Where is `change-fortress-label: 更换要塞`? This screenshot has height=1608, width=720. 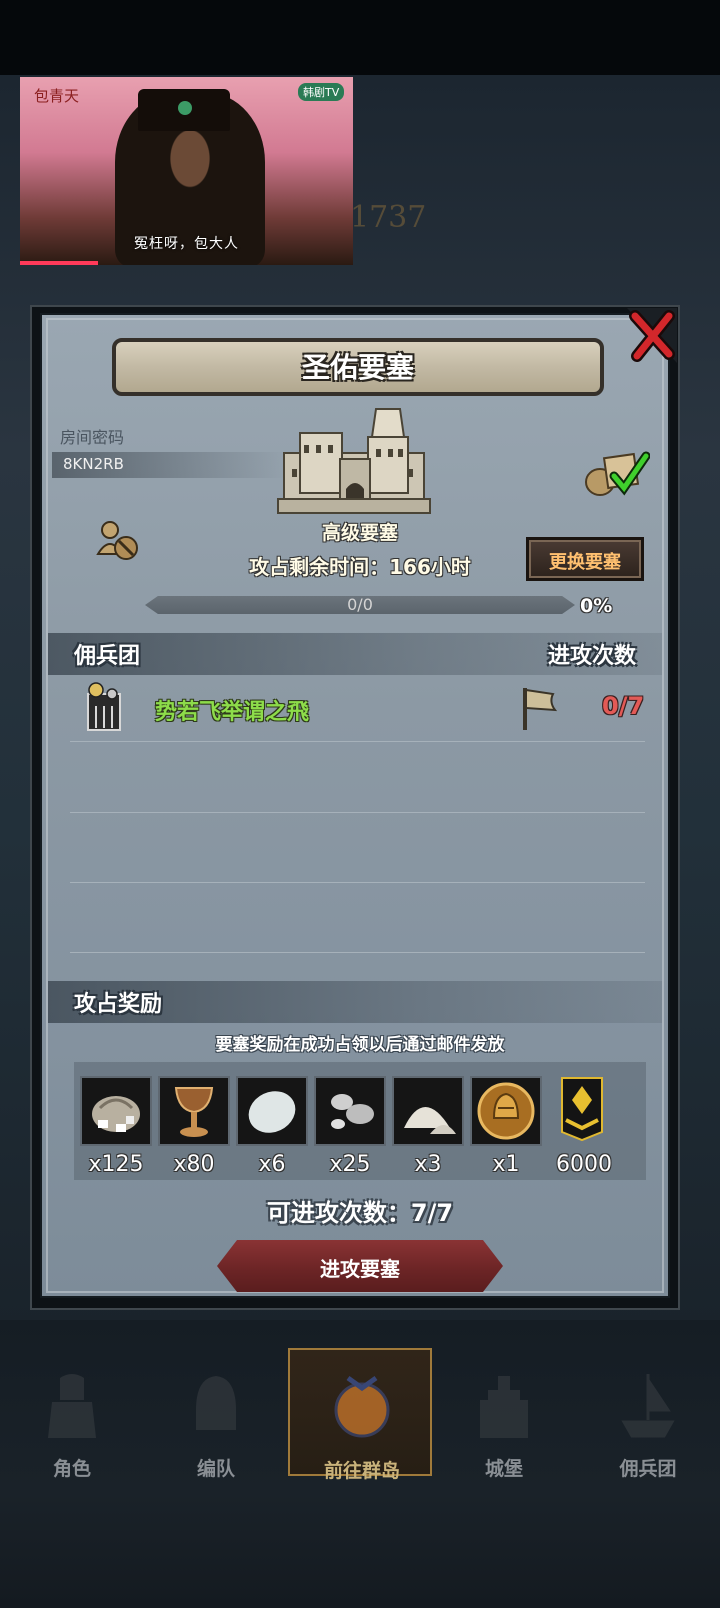
change-fortress-label: 更换要塞 is located at coordinates (585, 562).